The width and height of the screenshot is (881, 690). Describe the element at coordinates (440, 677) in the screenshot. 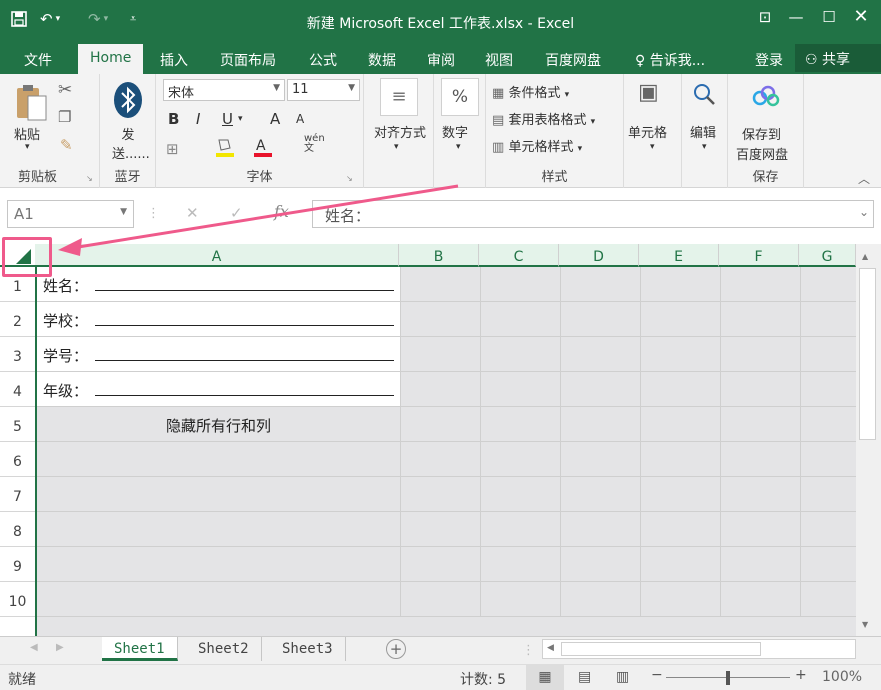

I see `status-bar: 就绪 计数: 5 ▦ ▤ ▥ − + 100%` at that location.